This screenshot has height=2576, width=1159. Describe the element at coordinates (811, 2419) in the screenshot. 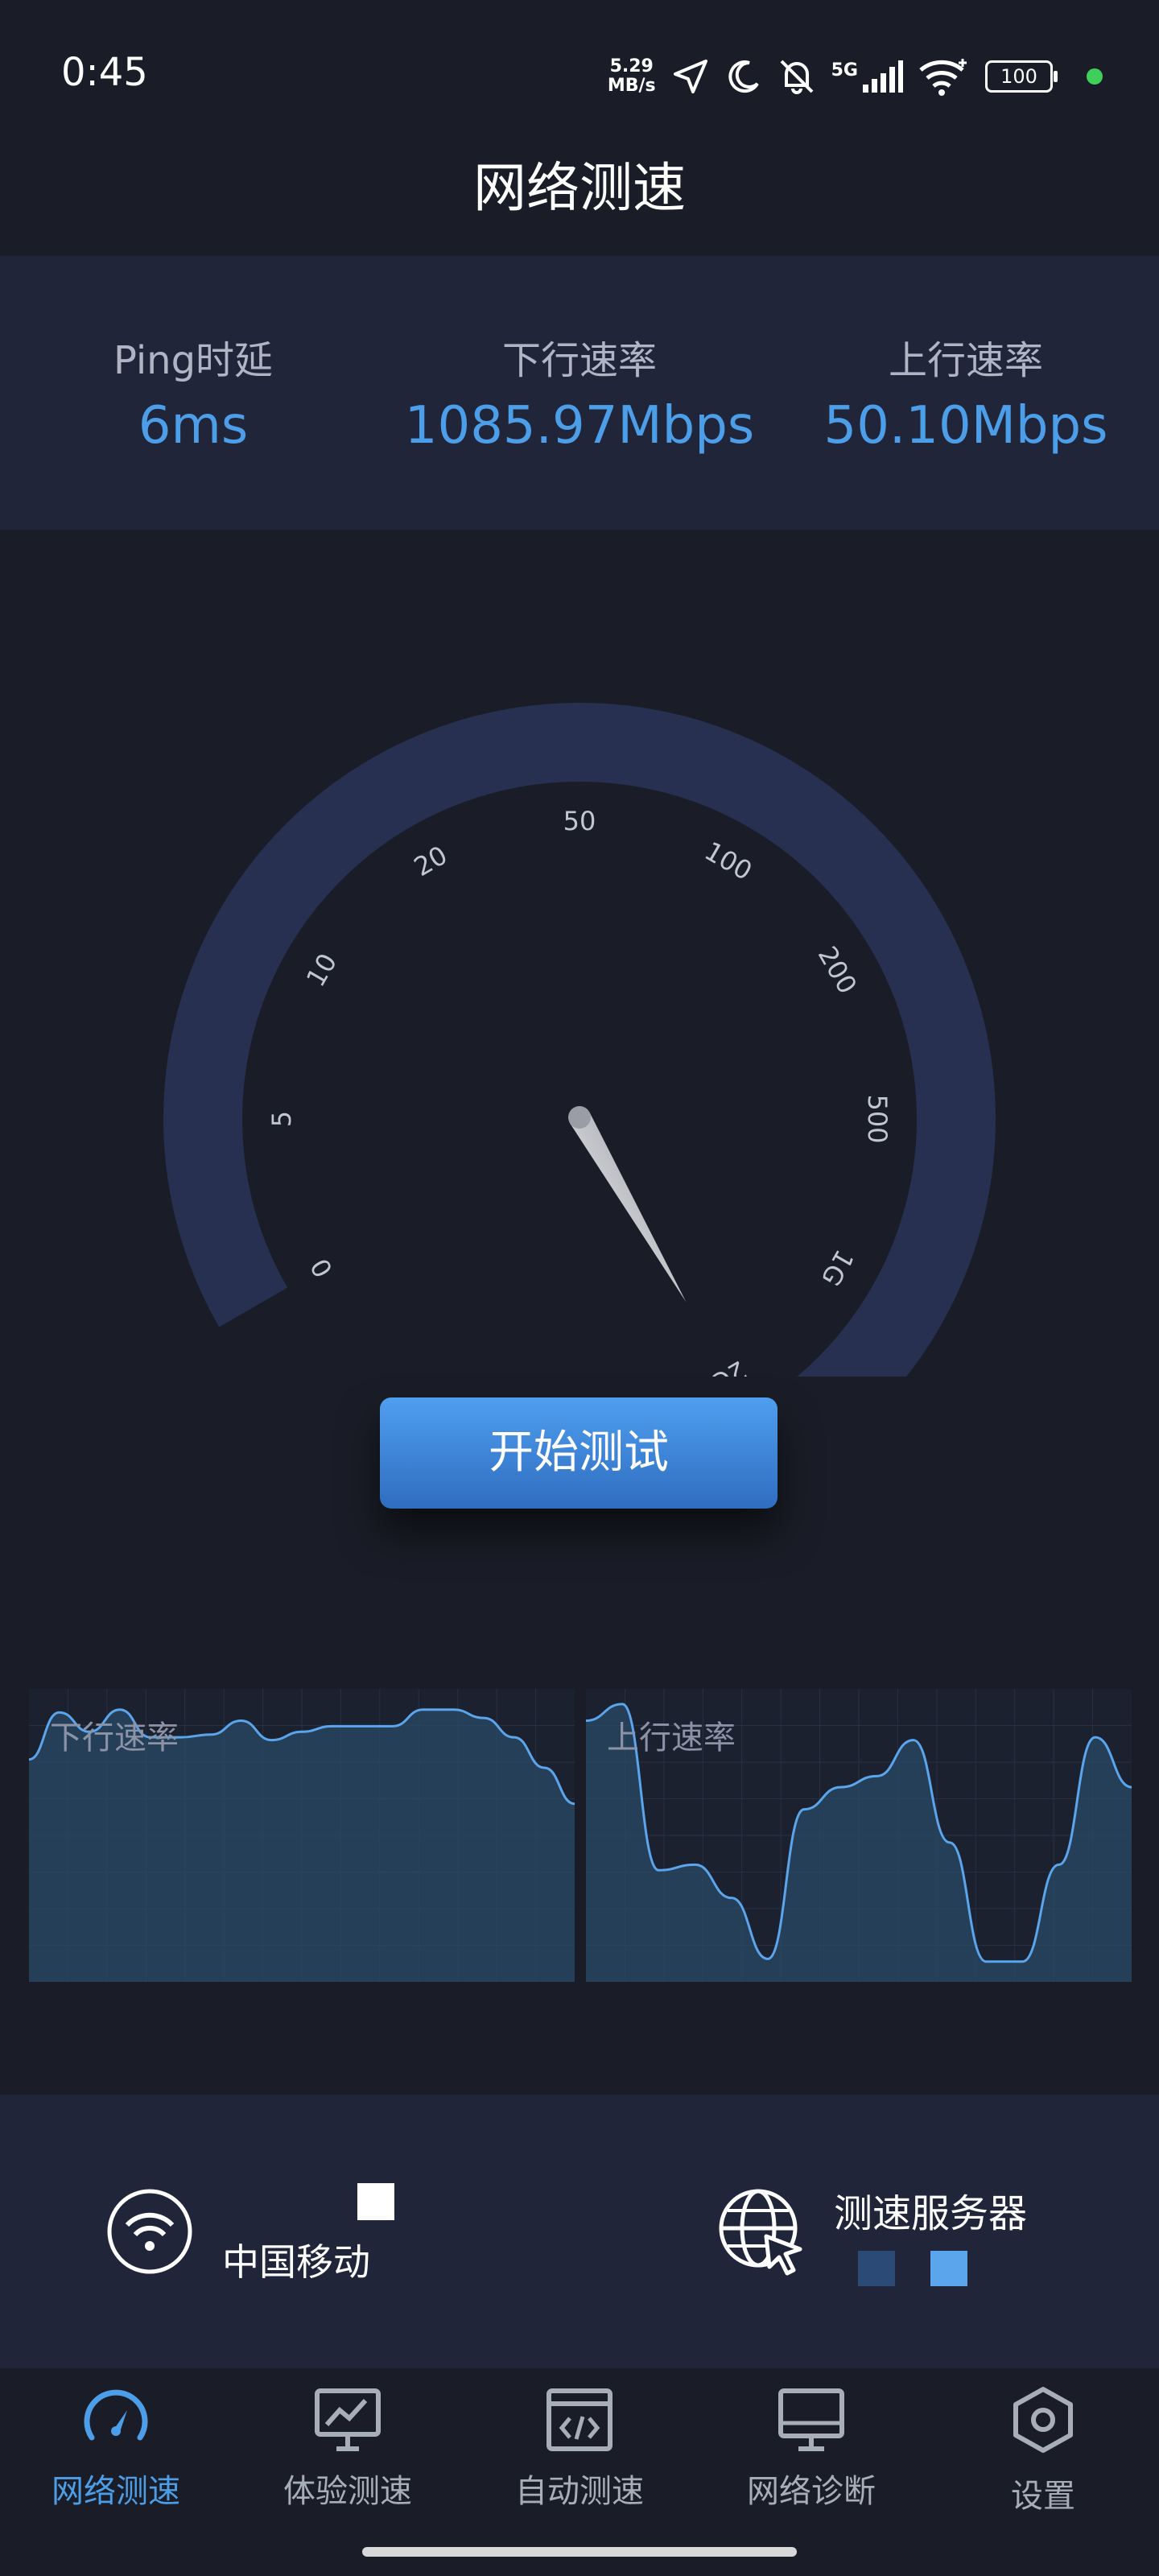

I see `desktop-icon` at that location.